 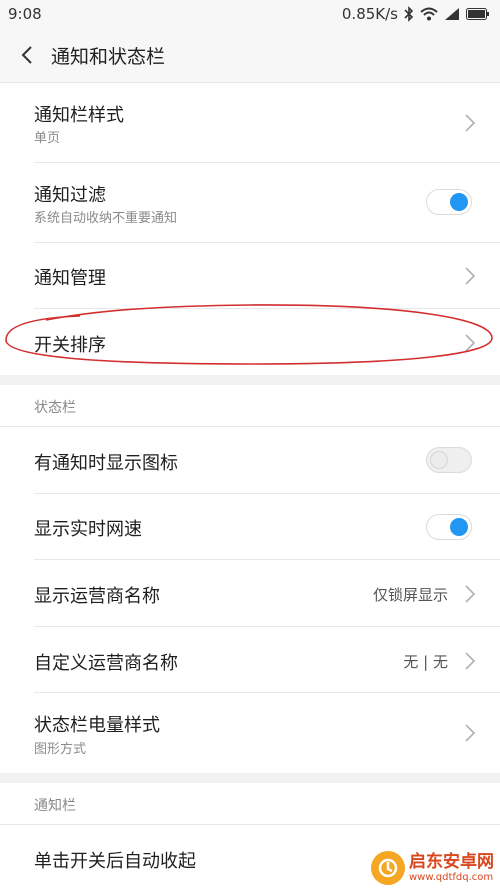 What do you see at coordinates (97, 596) in the screenshot?
I see `row-label: 显示运营商名称` at bounding box center [97, 596].